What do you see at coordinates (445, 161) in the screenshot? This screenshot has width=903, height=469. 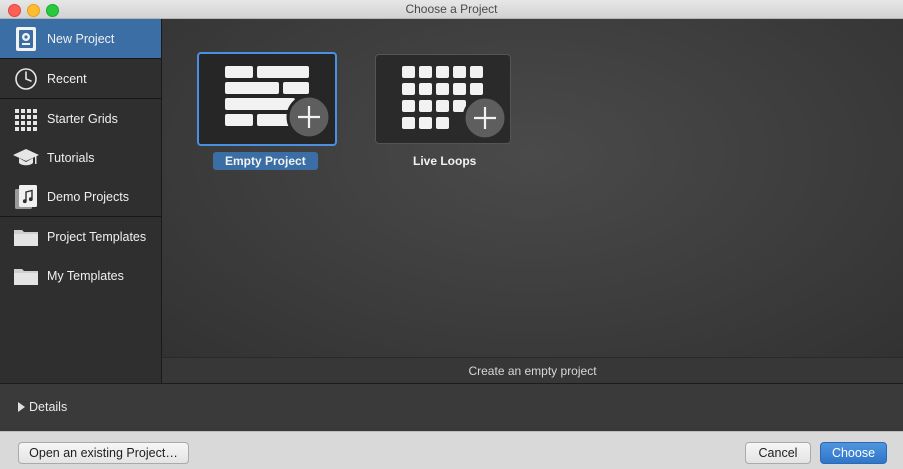 I see `template-label: Live Loops` at bounding box center [445, 161].